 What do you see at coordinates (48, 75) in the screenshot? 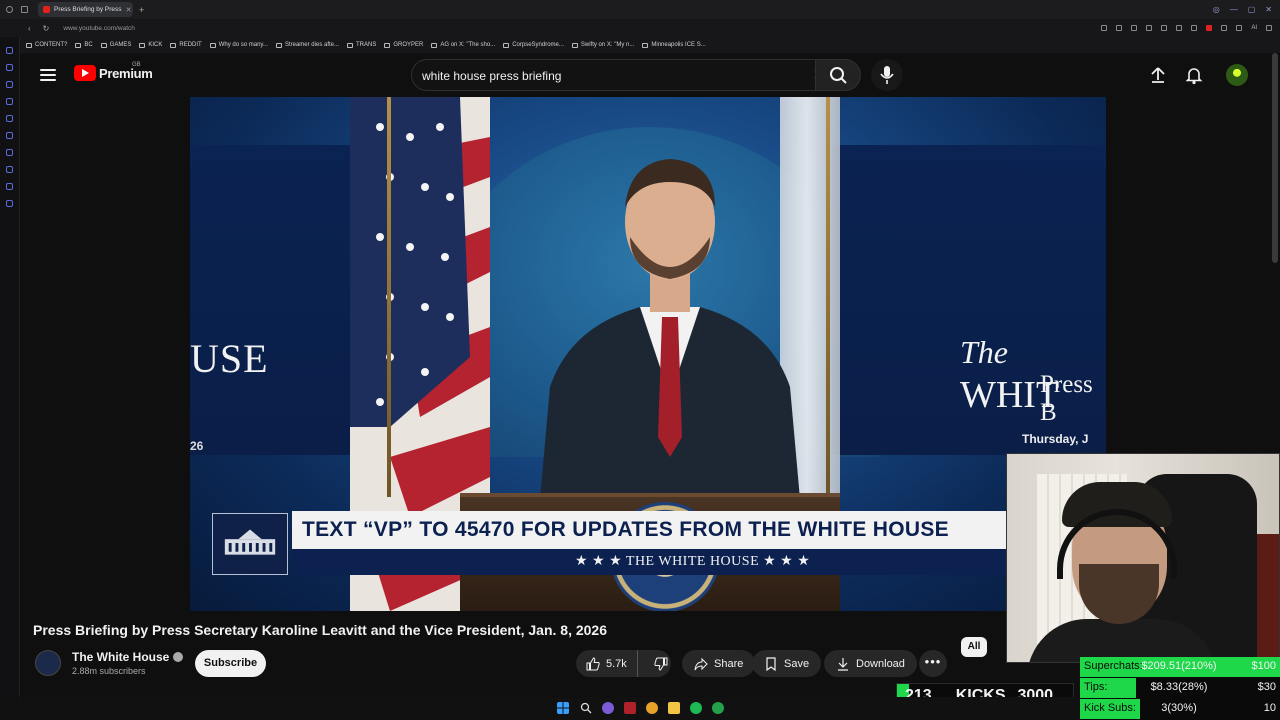
I see `menu-icon` at bounding box center [48, 75].